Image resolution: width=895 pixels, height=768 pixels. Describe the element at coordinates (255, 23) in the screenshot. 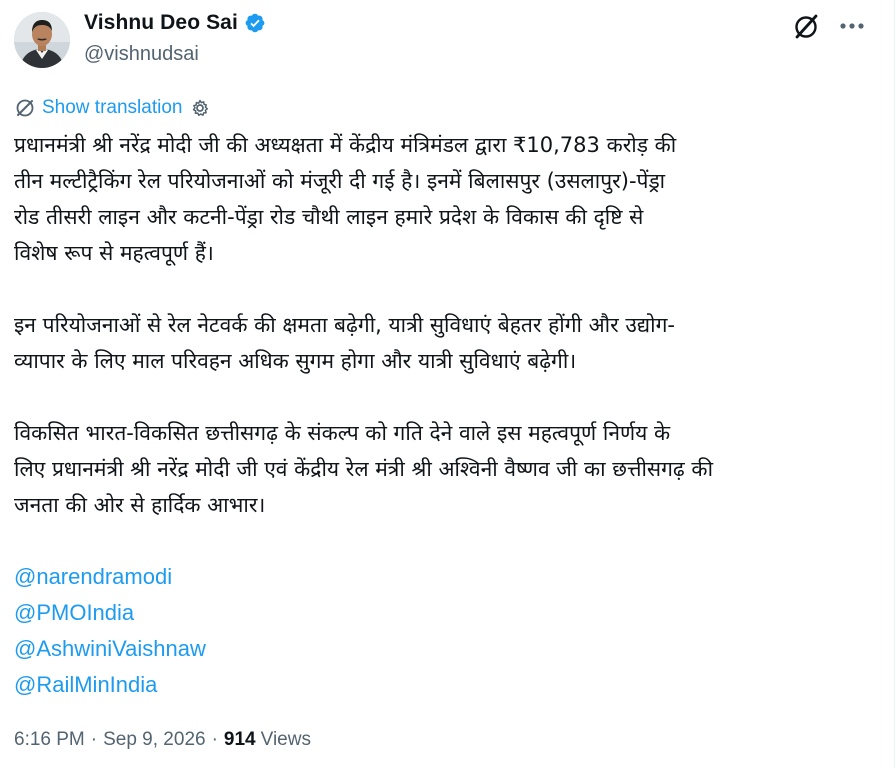

I see `verified-badge-icon` at that location.